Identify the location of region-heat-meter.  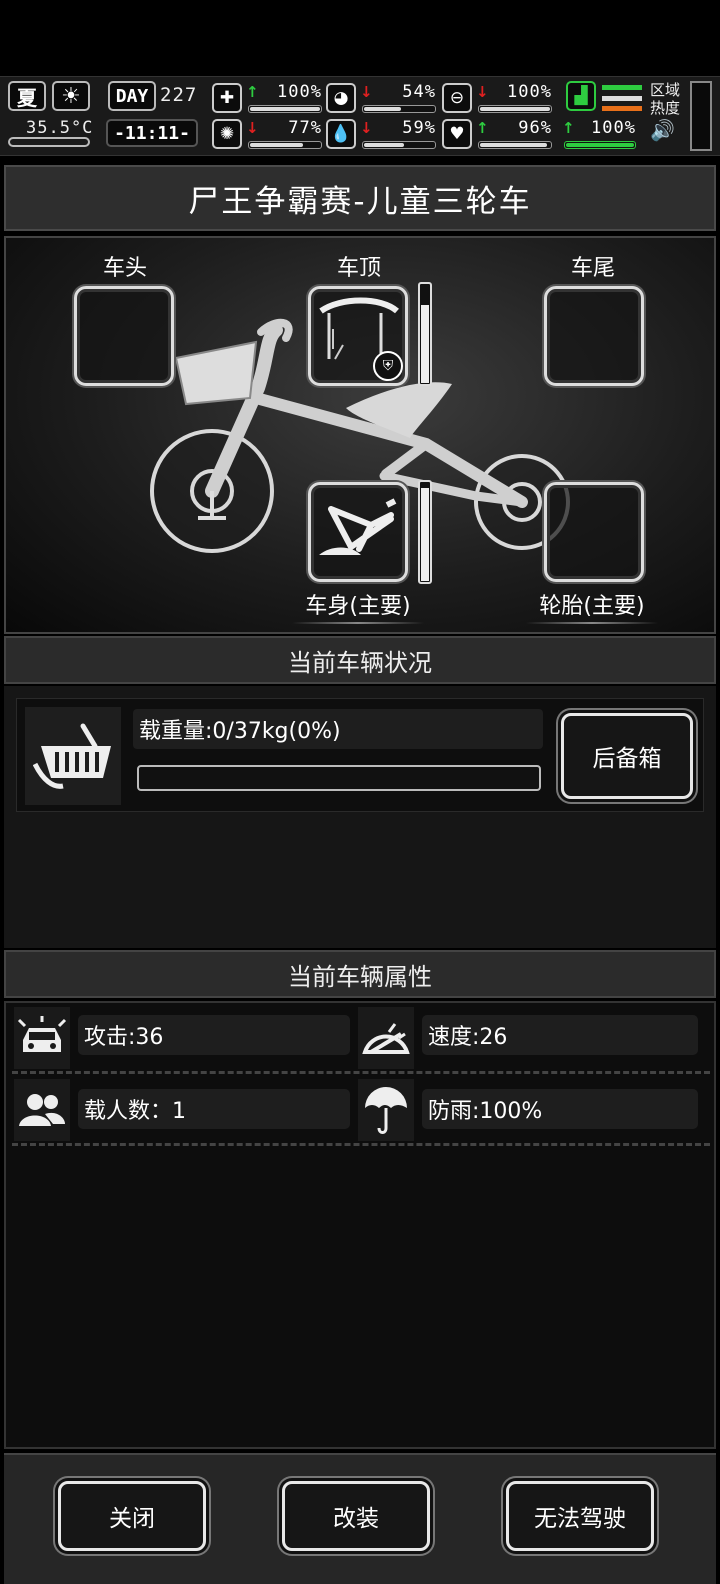
(701, 116).